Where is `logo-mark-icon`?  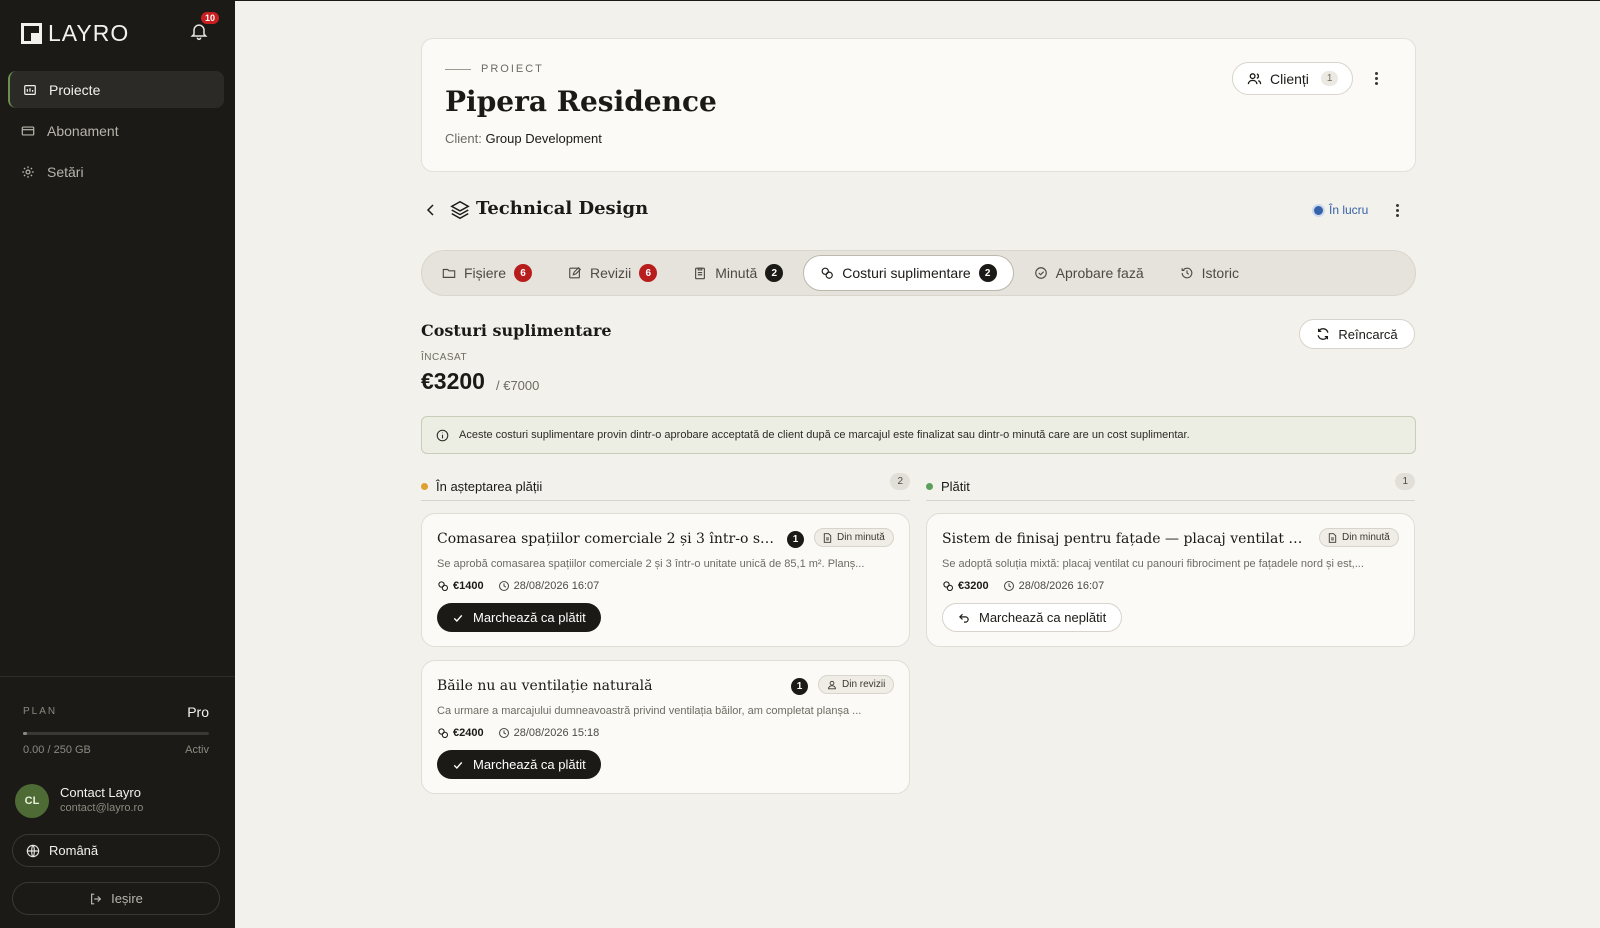 logo-mark-icon is located at coordinates (31, 33).